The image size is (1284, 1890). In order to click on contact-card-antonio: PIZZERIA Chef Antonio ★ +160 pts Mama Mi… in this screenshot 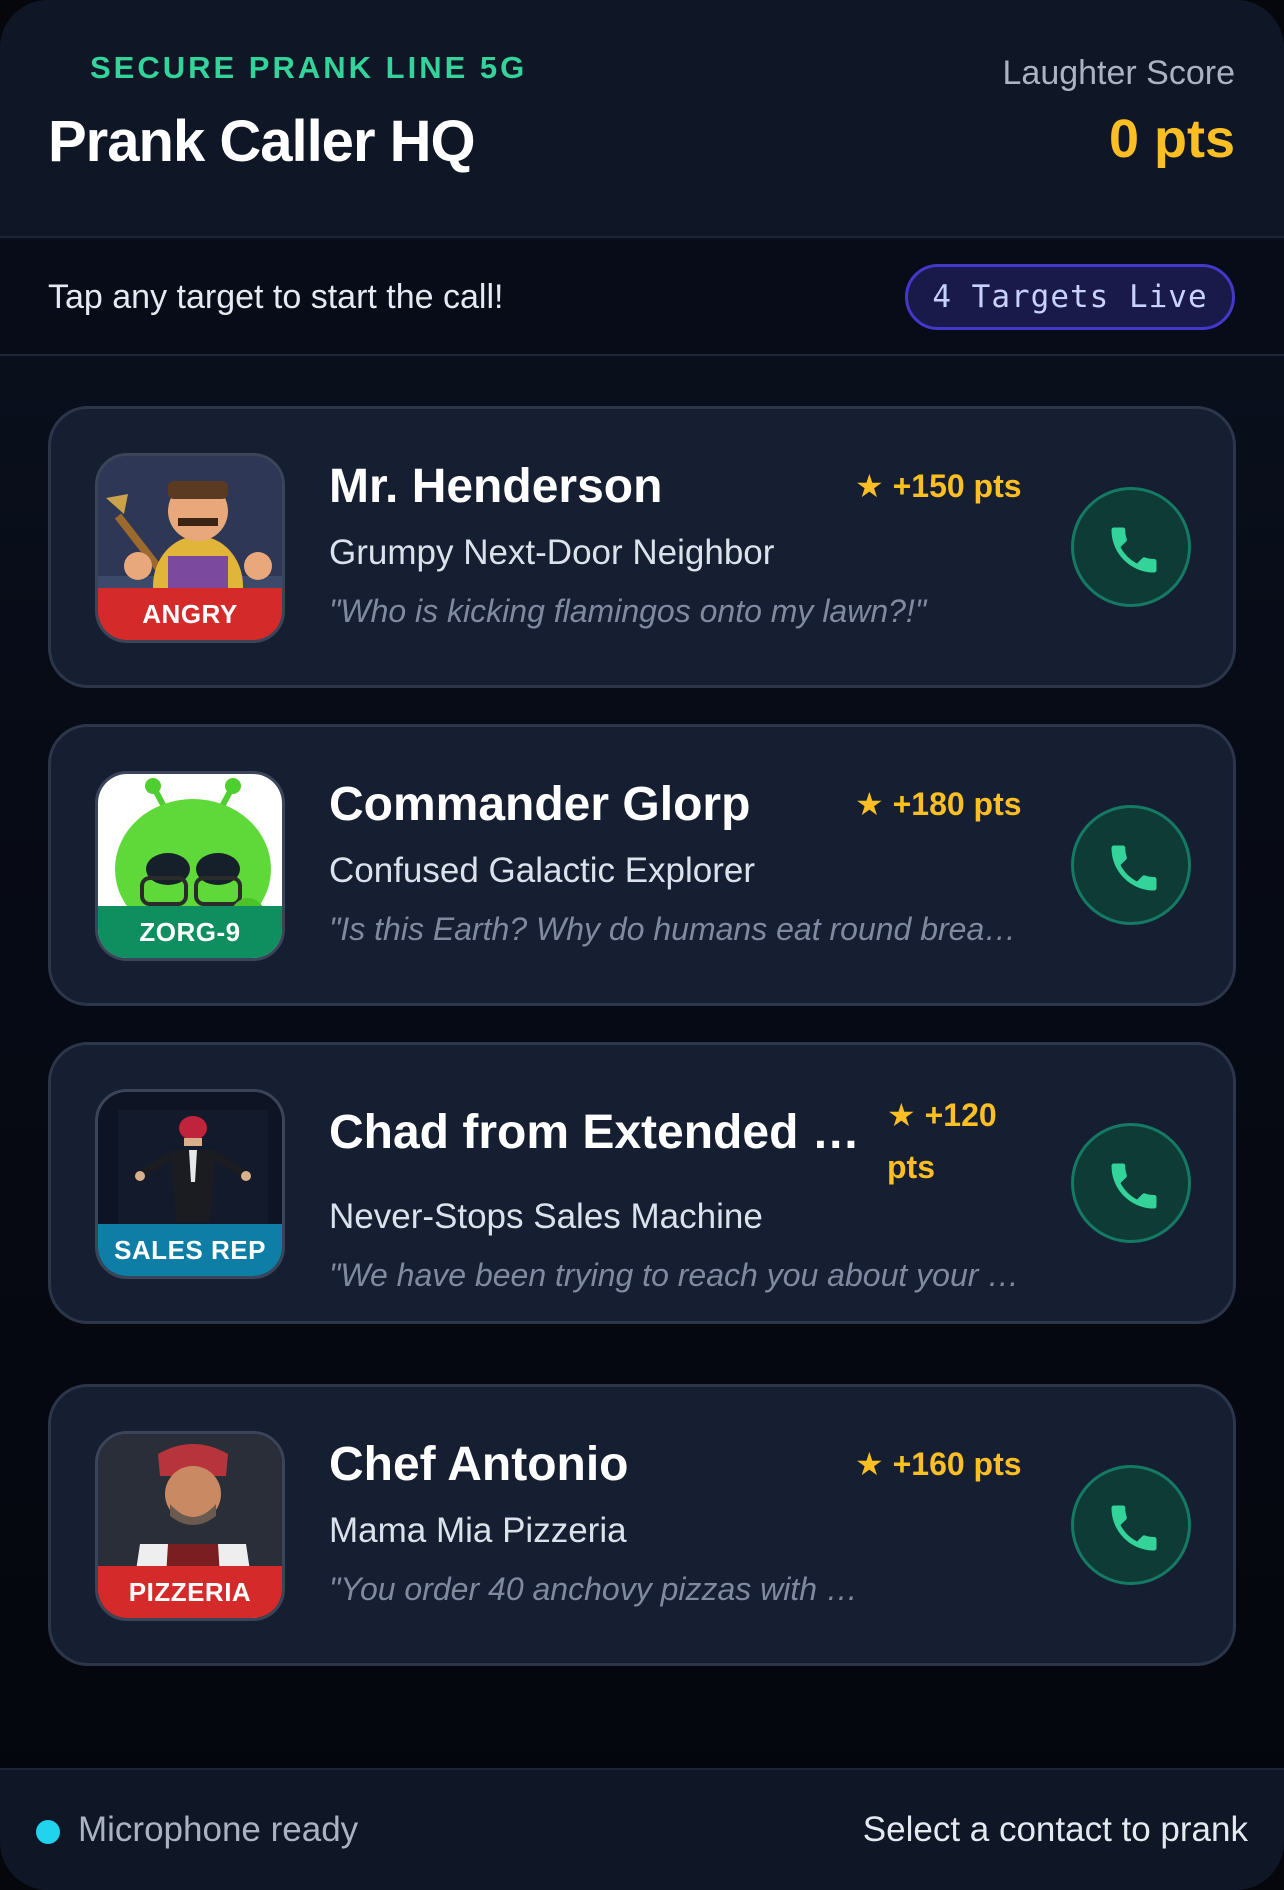, I will do `click(642, 1525)`.